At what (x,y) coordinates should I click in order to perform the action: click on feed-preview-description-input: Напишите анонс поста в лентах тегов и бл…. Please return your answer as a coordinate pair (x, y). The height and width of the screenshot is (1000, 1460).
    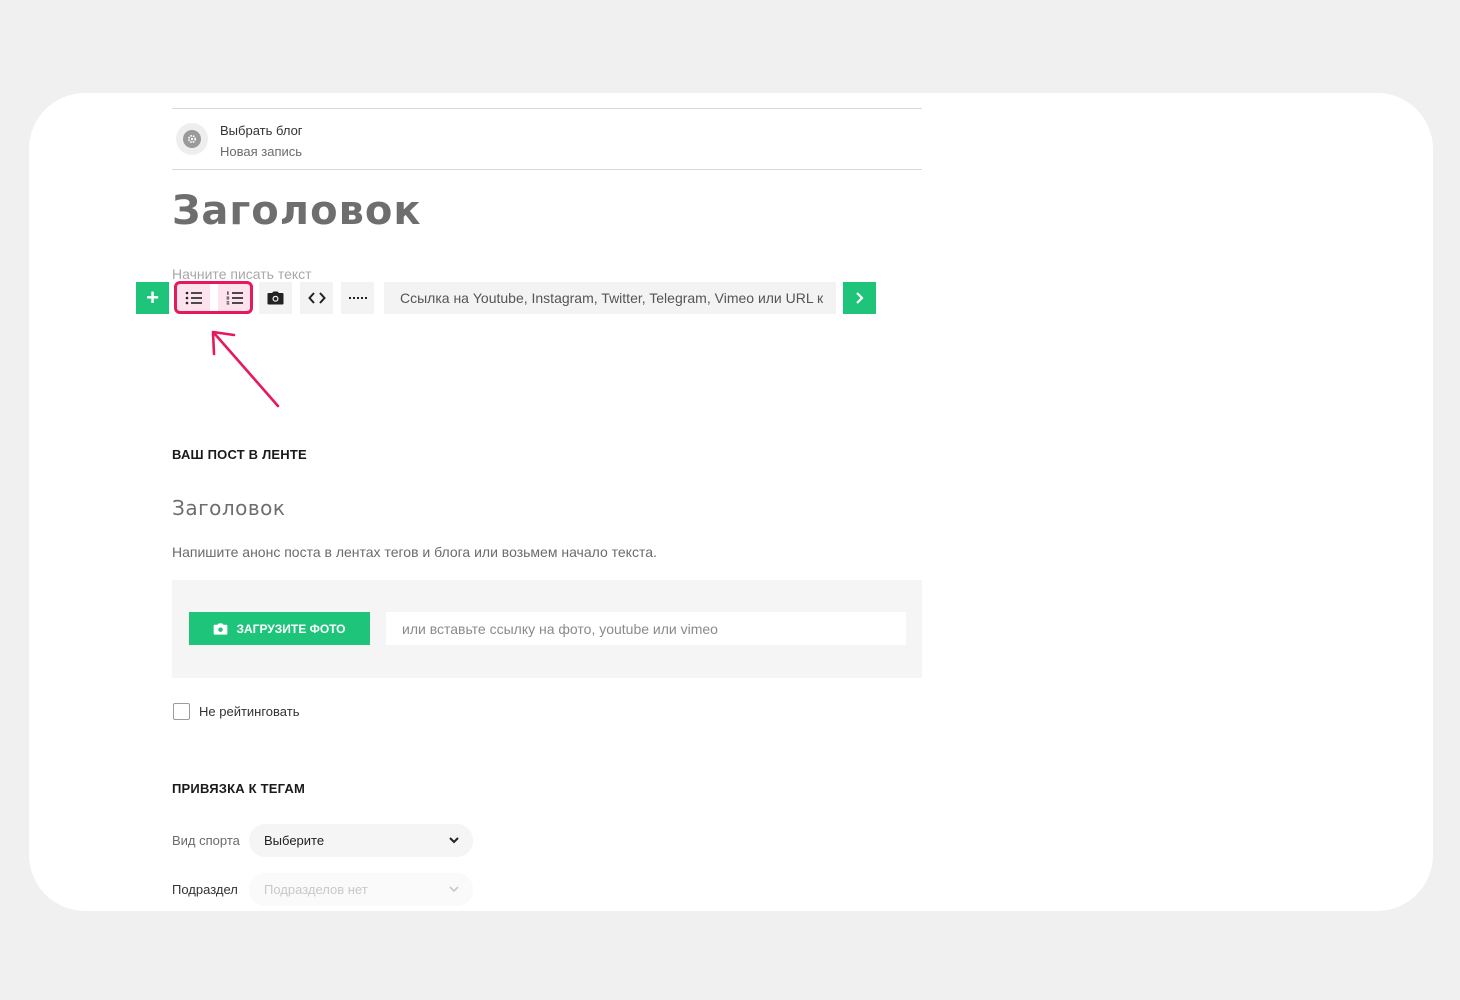
    Looking at the image, I should click on (414, 552).